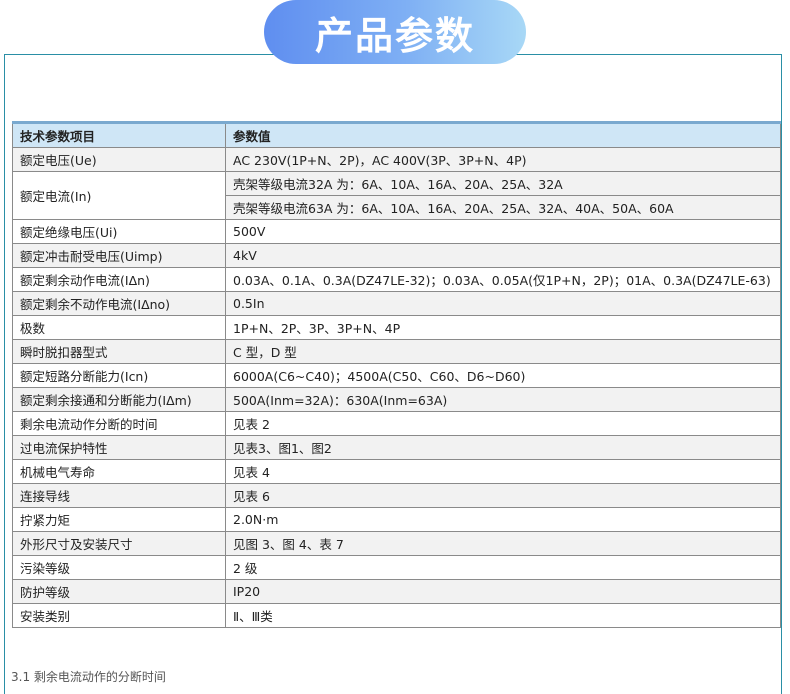 Image resolution: width=790 pixels, height=694 pixels. What do you see at coordinates (503, 615) in the screenshot?
I see `param-value: Ⅱ、Ⅲ类` at bounding box center [503, 615].